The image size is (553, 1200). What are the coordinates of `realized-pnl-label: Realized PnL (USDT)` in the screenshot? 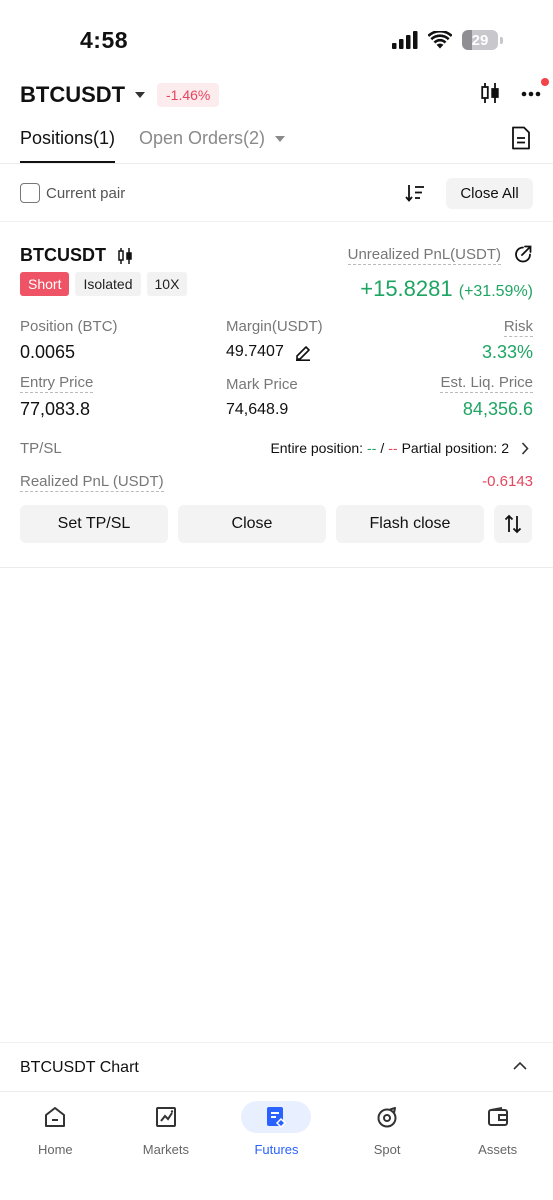 It's located at (92, 482).